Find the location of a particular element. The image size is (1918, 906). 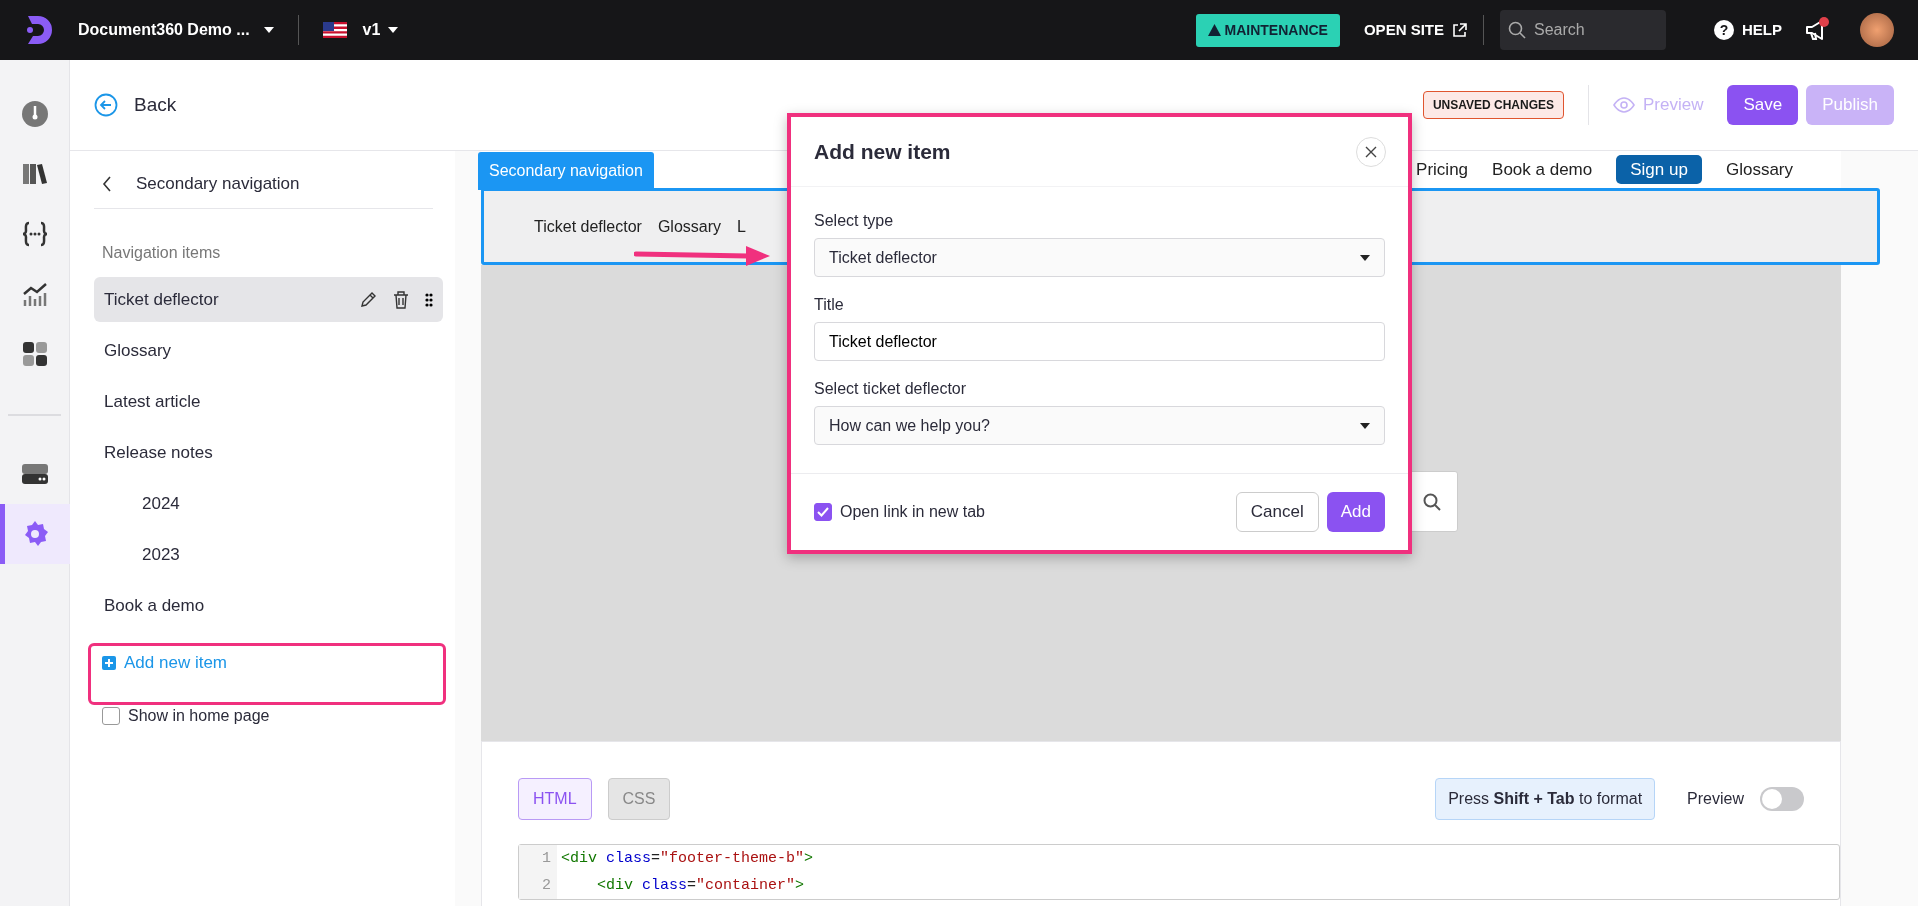

avatar is located at coordinates (1877, 30).